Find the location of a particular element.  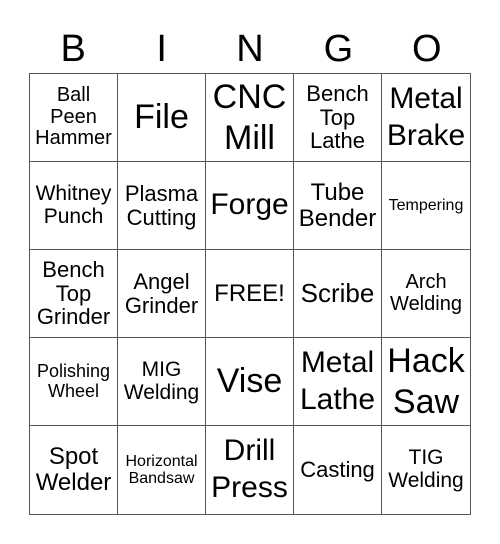

bingo-cell: Polishing Wheel is located at coordinates (74, 382).